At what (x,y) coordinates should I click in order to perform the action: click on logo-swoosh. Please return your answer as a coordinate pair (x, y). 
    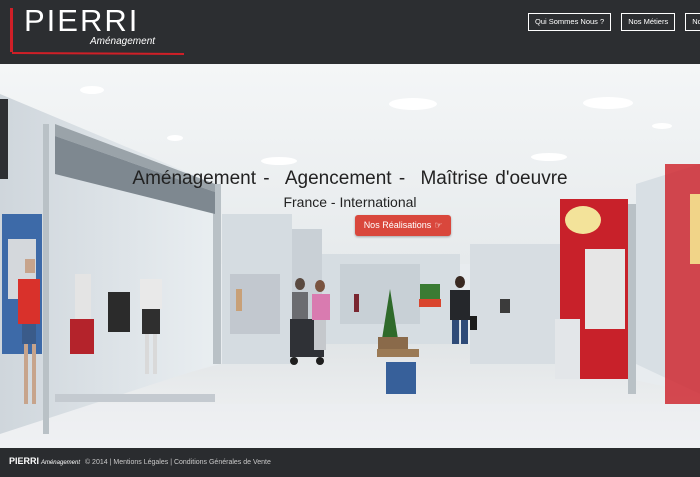
    Looking at the image, I should click on (98, 53).